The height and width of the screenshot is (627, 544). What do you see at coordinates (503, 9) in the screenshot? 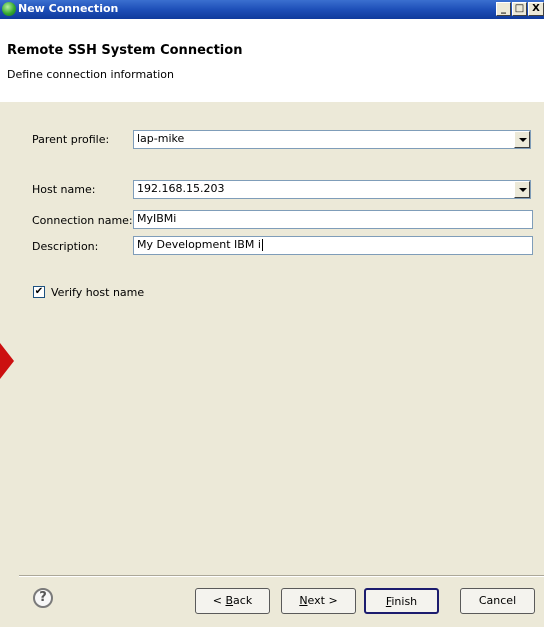
I see `minimize-button: _` at bounding box center [503, 9].